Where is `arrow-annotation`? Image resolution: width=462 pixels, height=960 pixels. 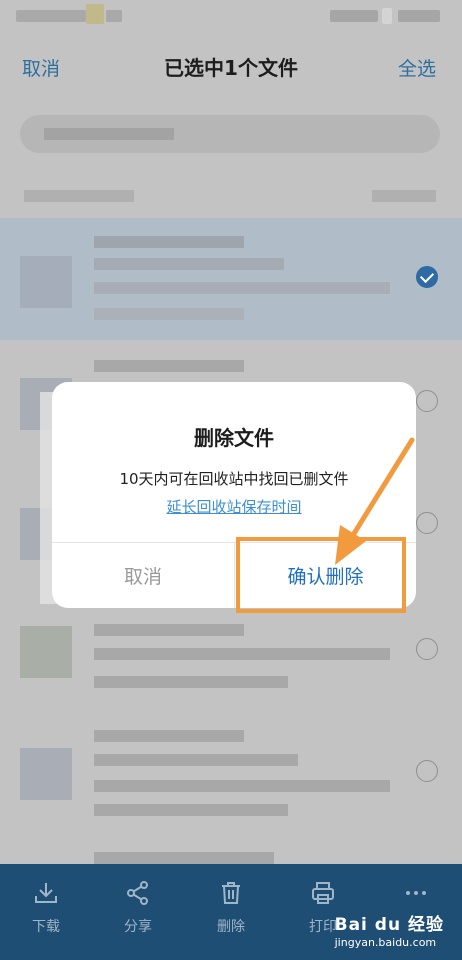 arrow-annotation is located at coordinates (375, 501).